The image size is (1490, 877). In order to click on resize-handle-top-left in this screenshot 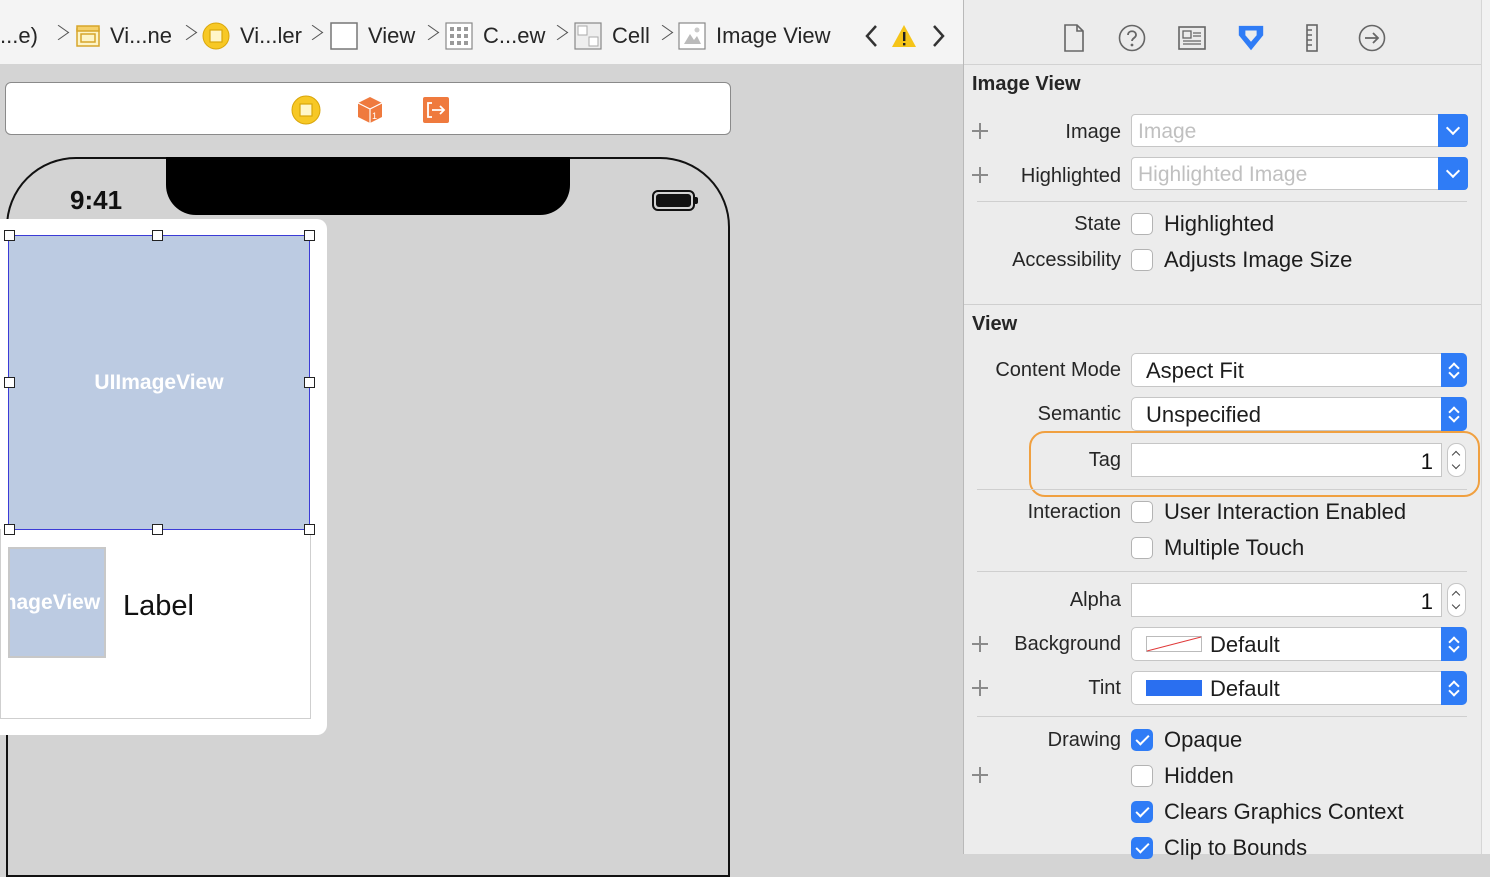, I will do `click(9, 235)`.